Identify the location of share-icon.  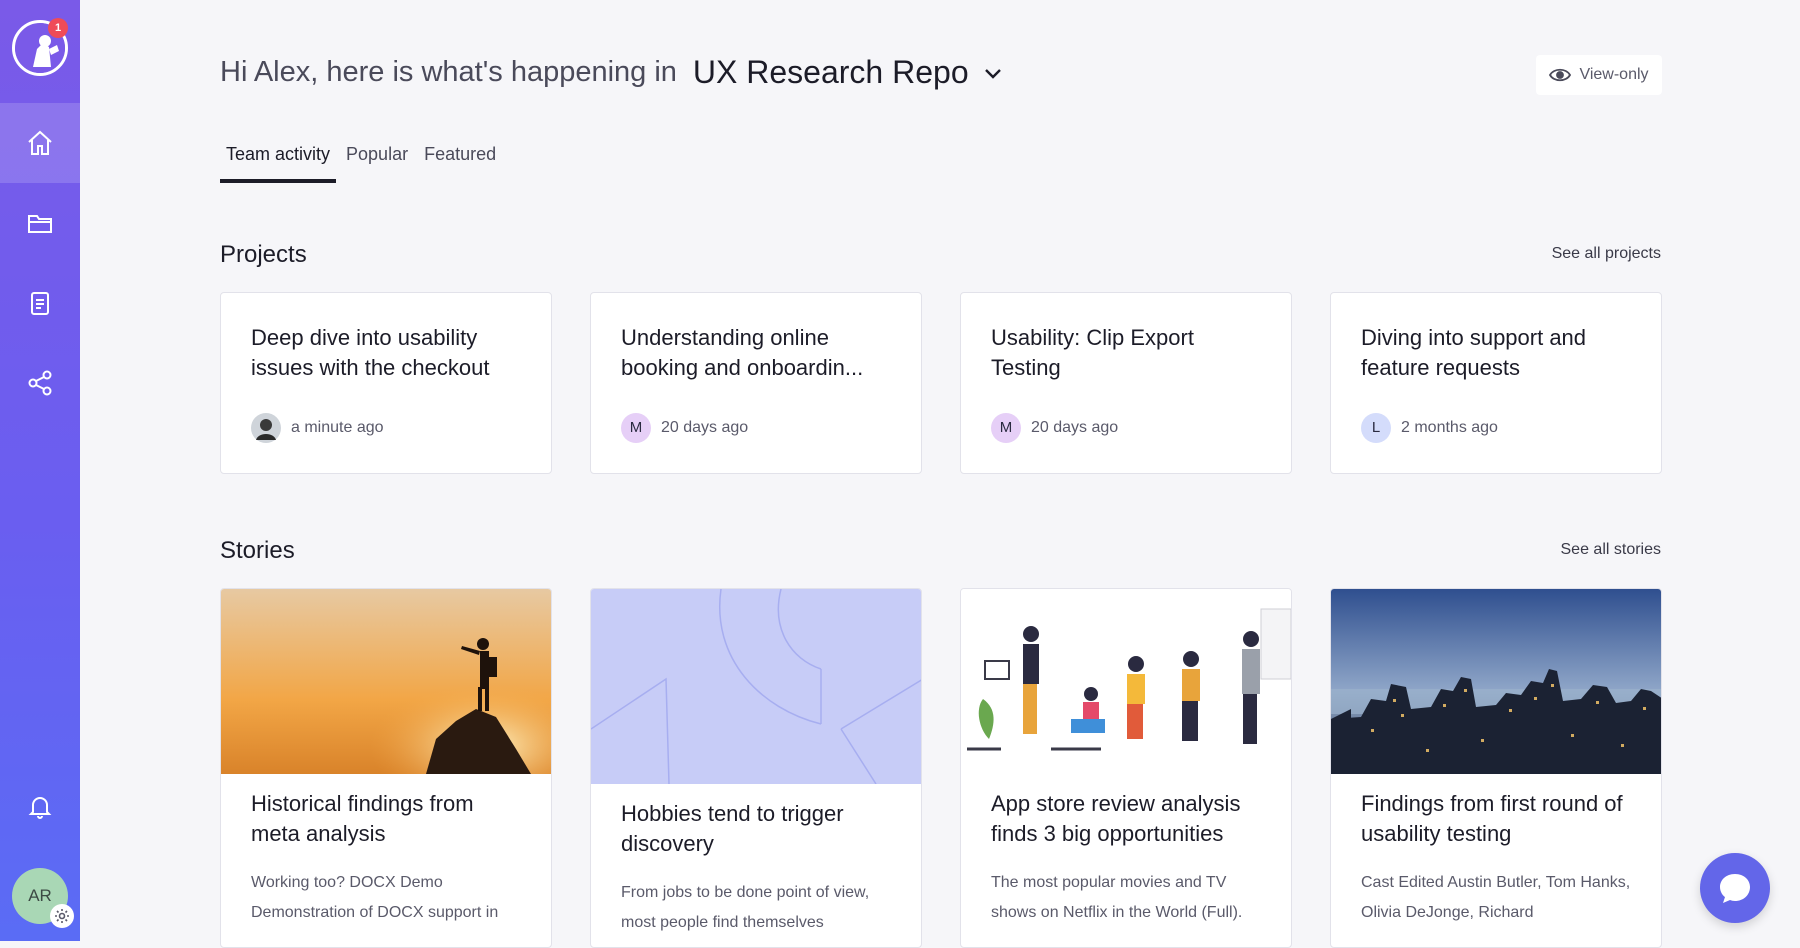
(40, 383).